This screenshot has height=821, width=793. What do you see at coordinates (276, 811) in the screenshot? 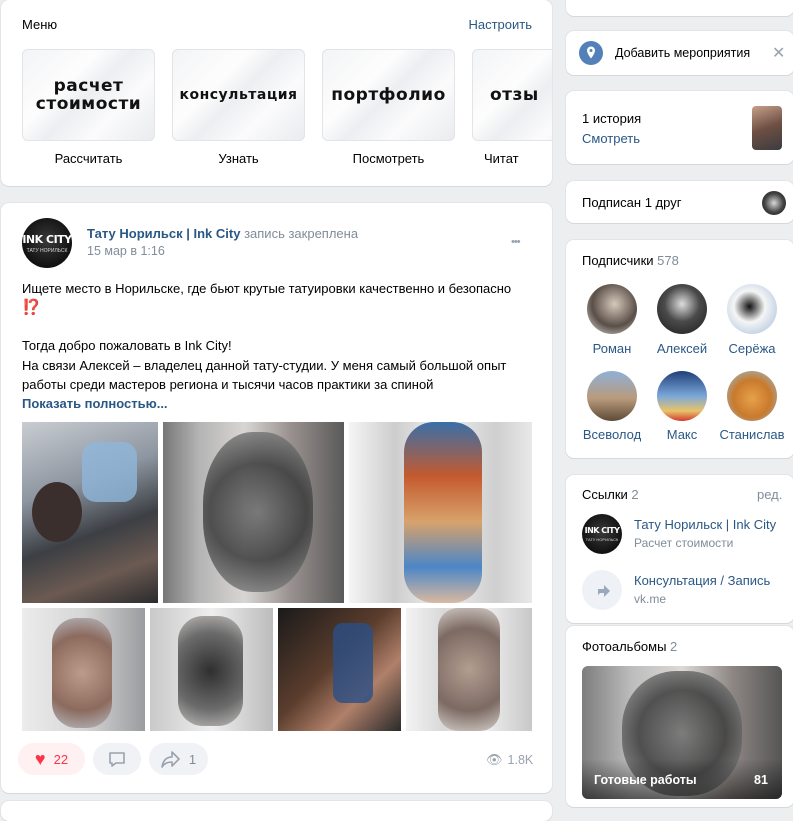
I see `next-post-card` at bounding box center [276, 811].